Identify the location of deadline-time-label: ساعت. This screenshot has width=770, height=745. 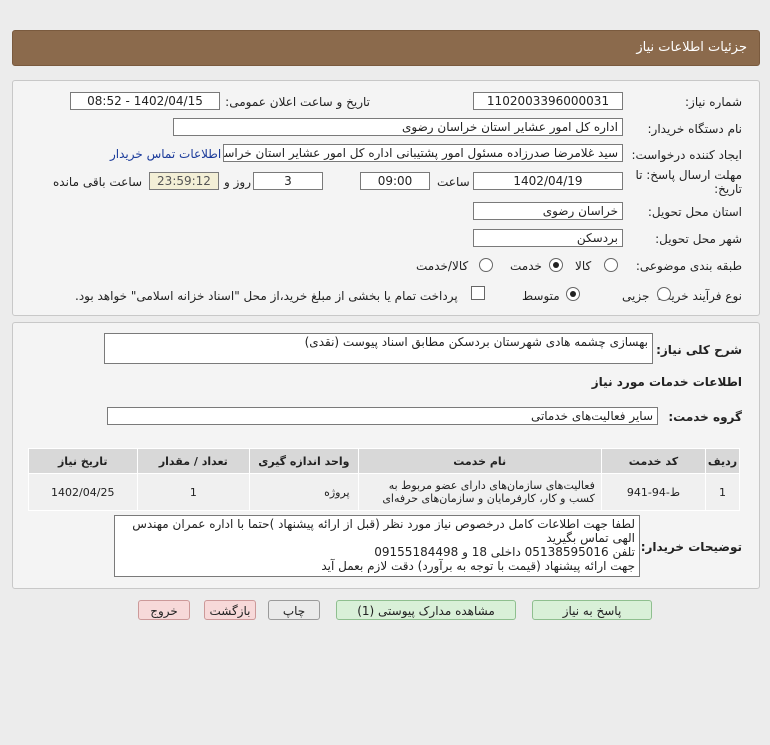
(453, 182).